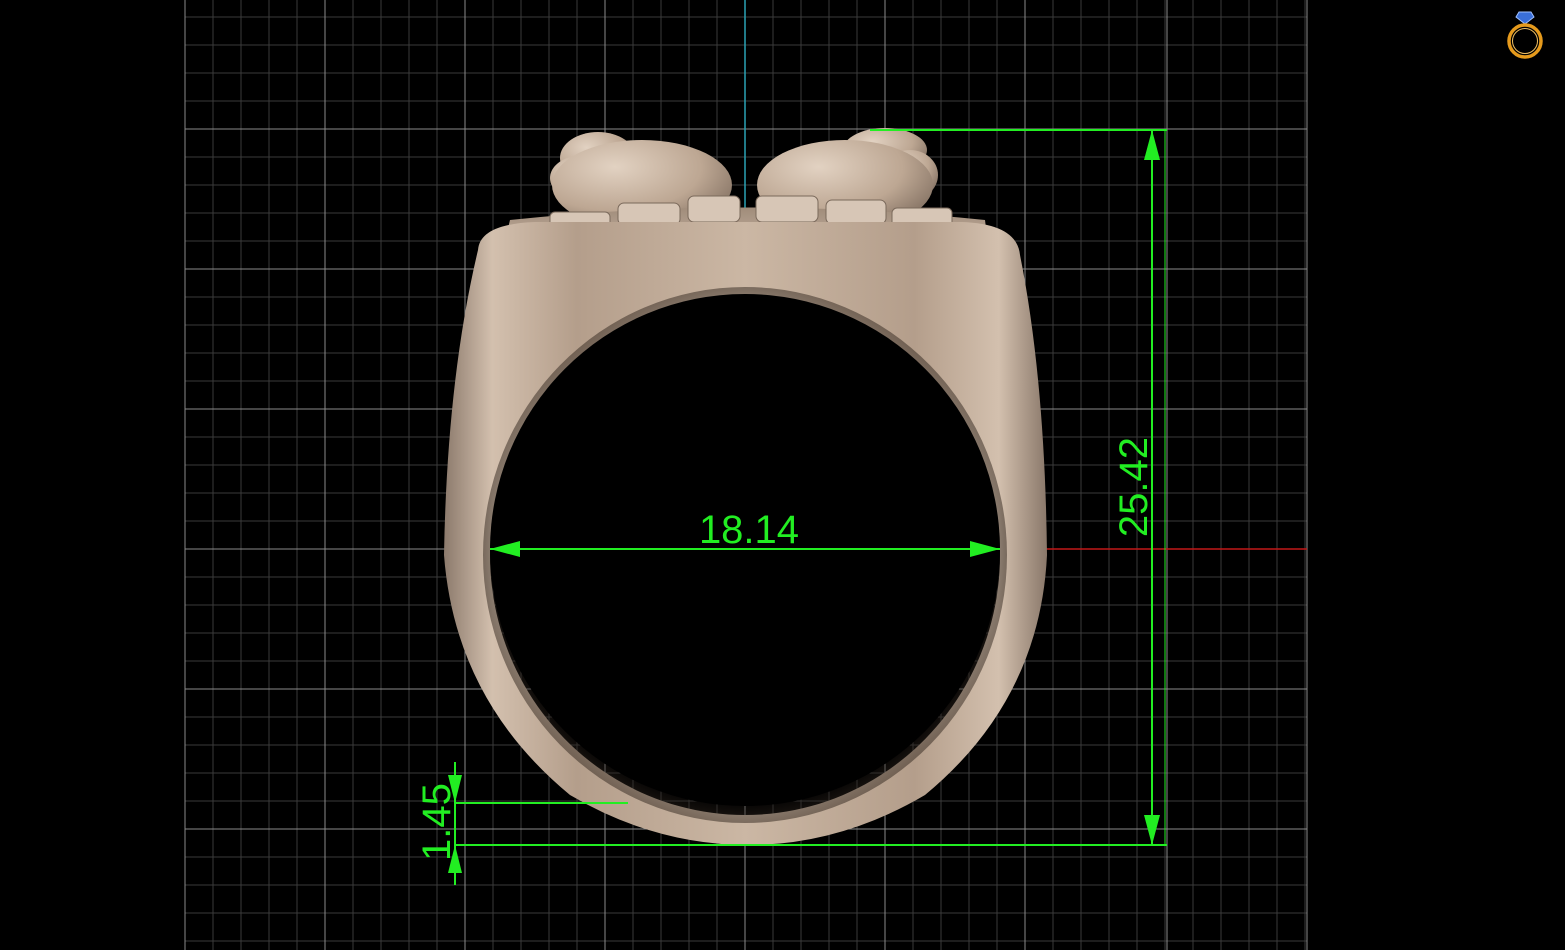 The width and height of the screenshot is (1565, 950). I want to click on dimension-total-height-label: 25.42, so click(1134, 487).